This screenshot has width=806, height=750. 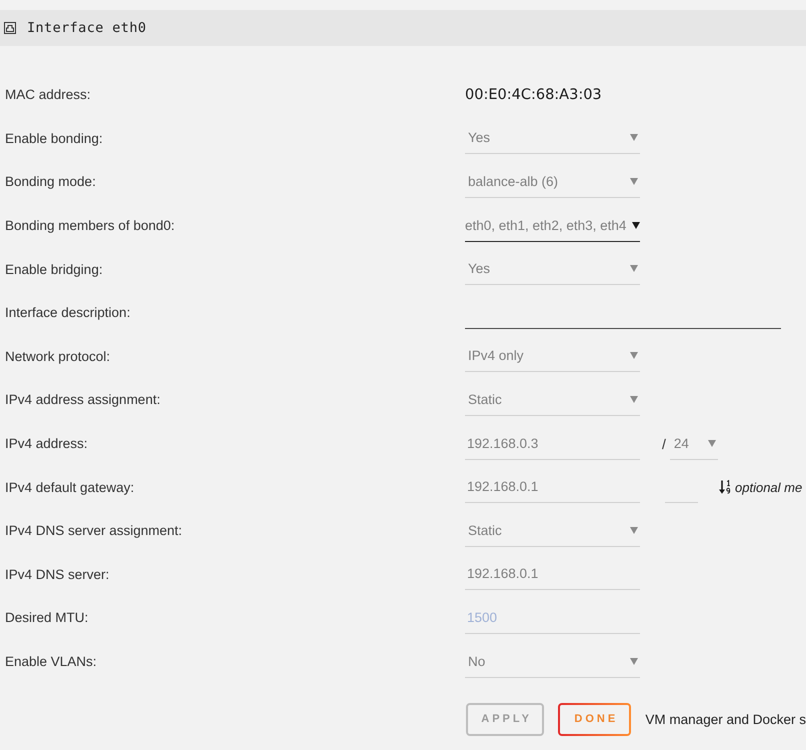 What do you see at coordinates (552, 662) in the screenshot?
I see `select-field: No` at bounding box center [552, 662].